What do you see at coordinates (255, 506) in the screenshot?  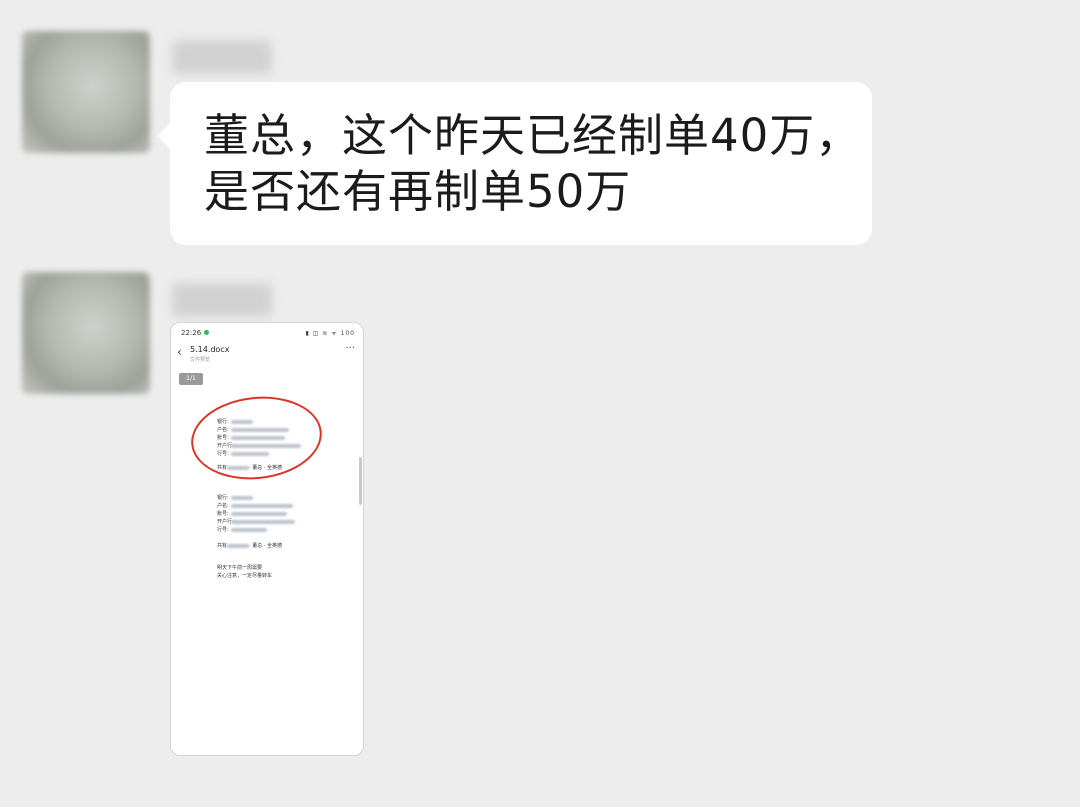 I see `doc-line: 户名:` at bounding box center [255, 506].